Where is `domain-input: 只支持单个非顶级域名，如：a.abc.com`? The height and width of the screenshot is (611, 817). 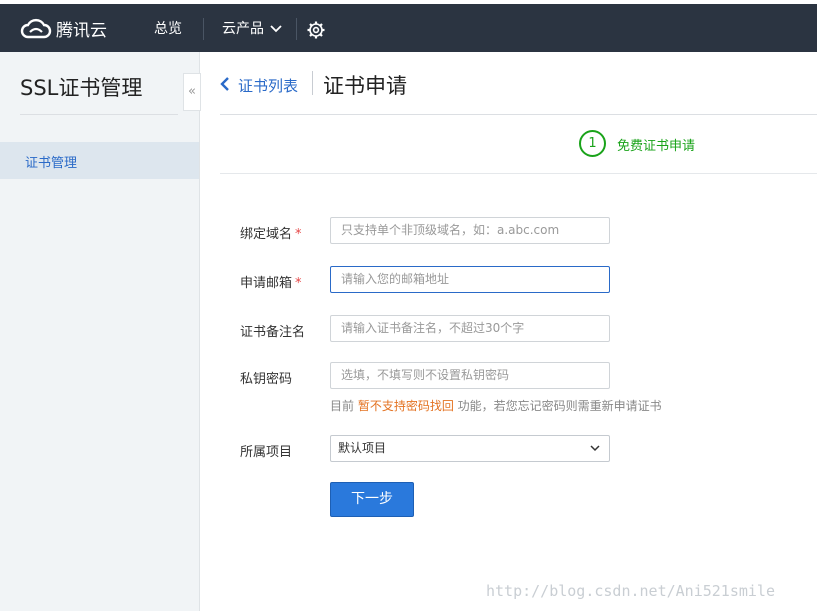
domain-input: 只支持单个非顶级域名，如：a.abc.com is located at coordinates (470, 230).